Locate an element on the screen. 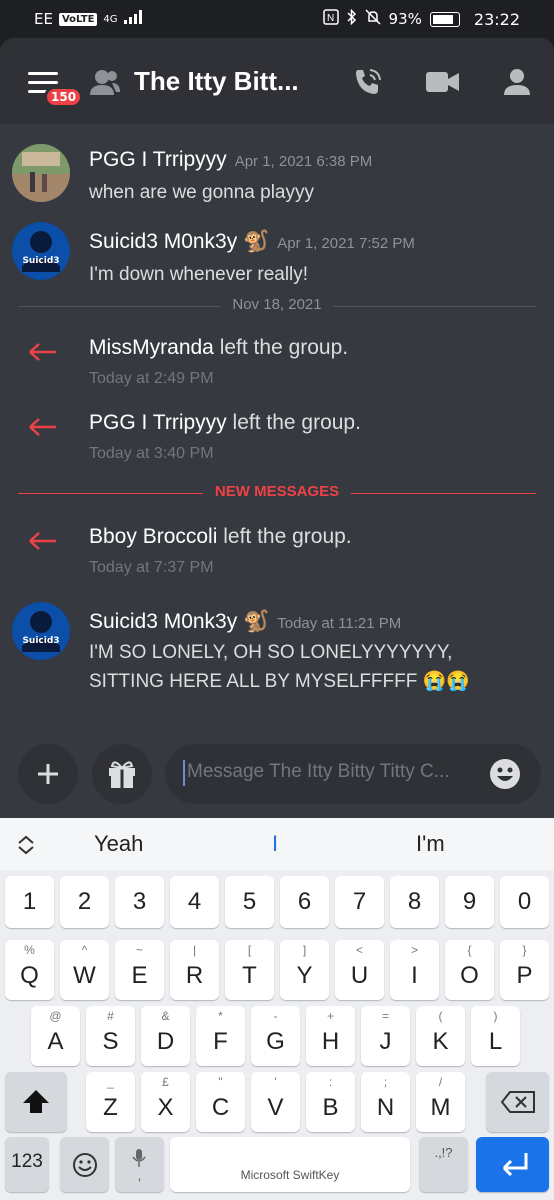  key-secondary-label: @ is located at coordinates (55, 1016).